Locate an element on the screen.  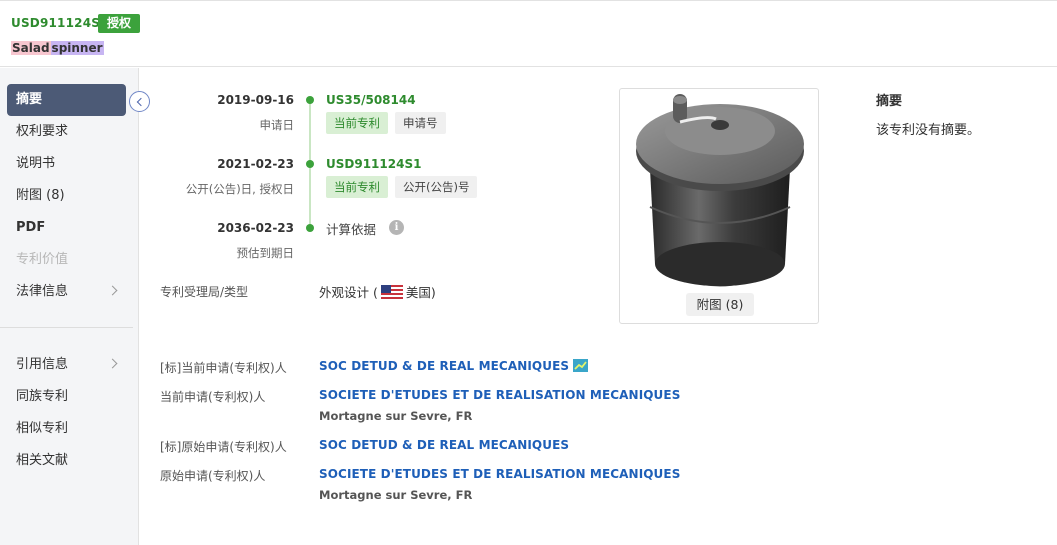
sidebar-item-citations: 引用信息 is located at coordinates (66, 365).